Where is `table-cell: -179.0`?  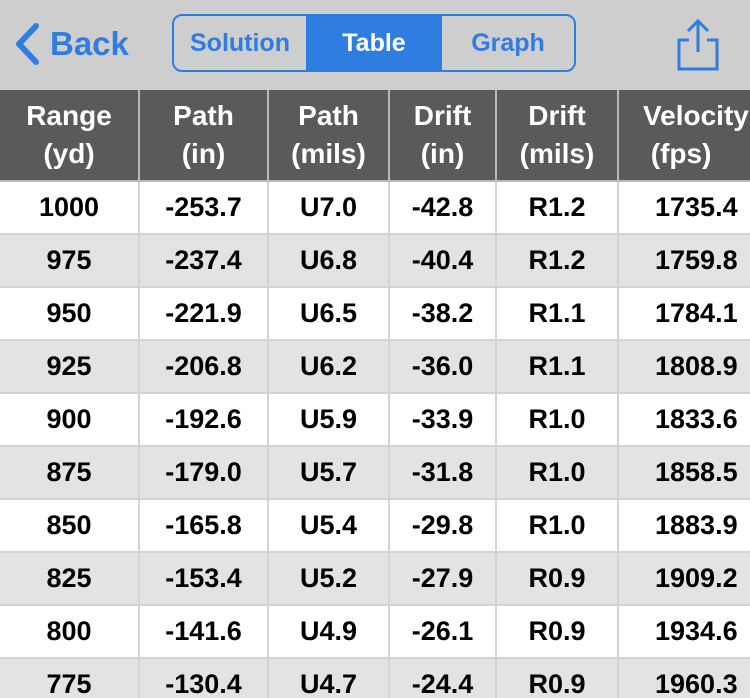
table-cell: -179.0 is located at coordinates (203, 473).